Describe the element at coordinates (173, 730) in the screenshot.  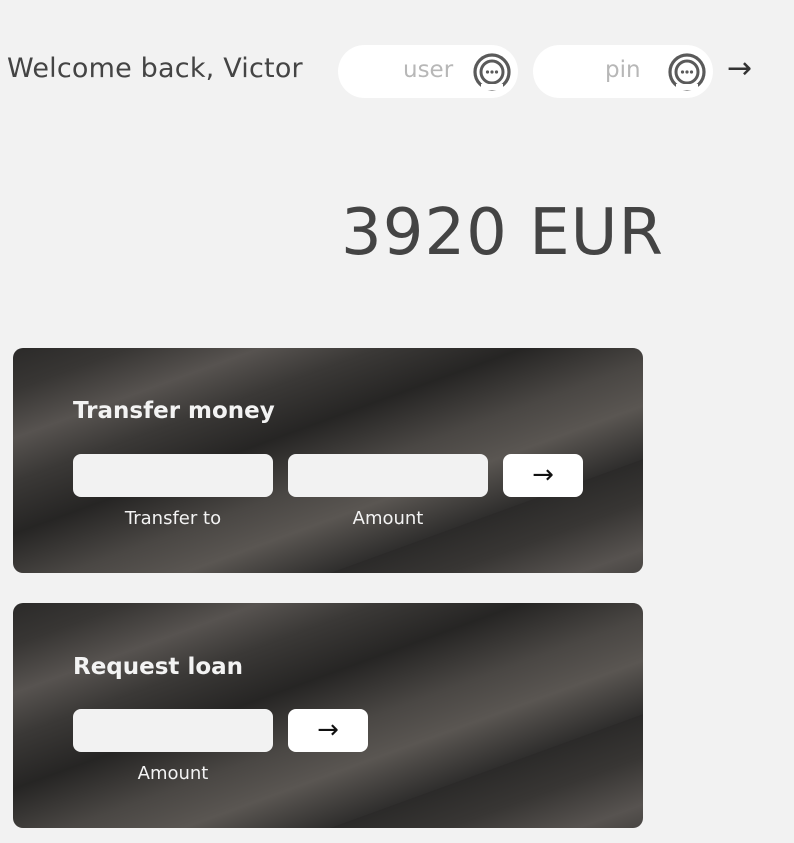
I see `loan-amount-input` at that location.